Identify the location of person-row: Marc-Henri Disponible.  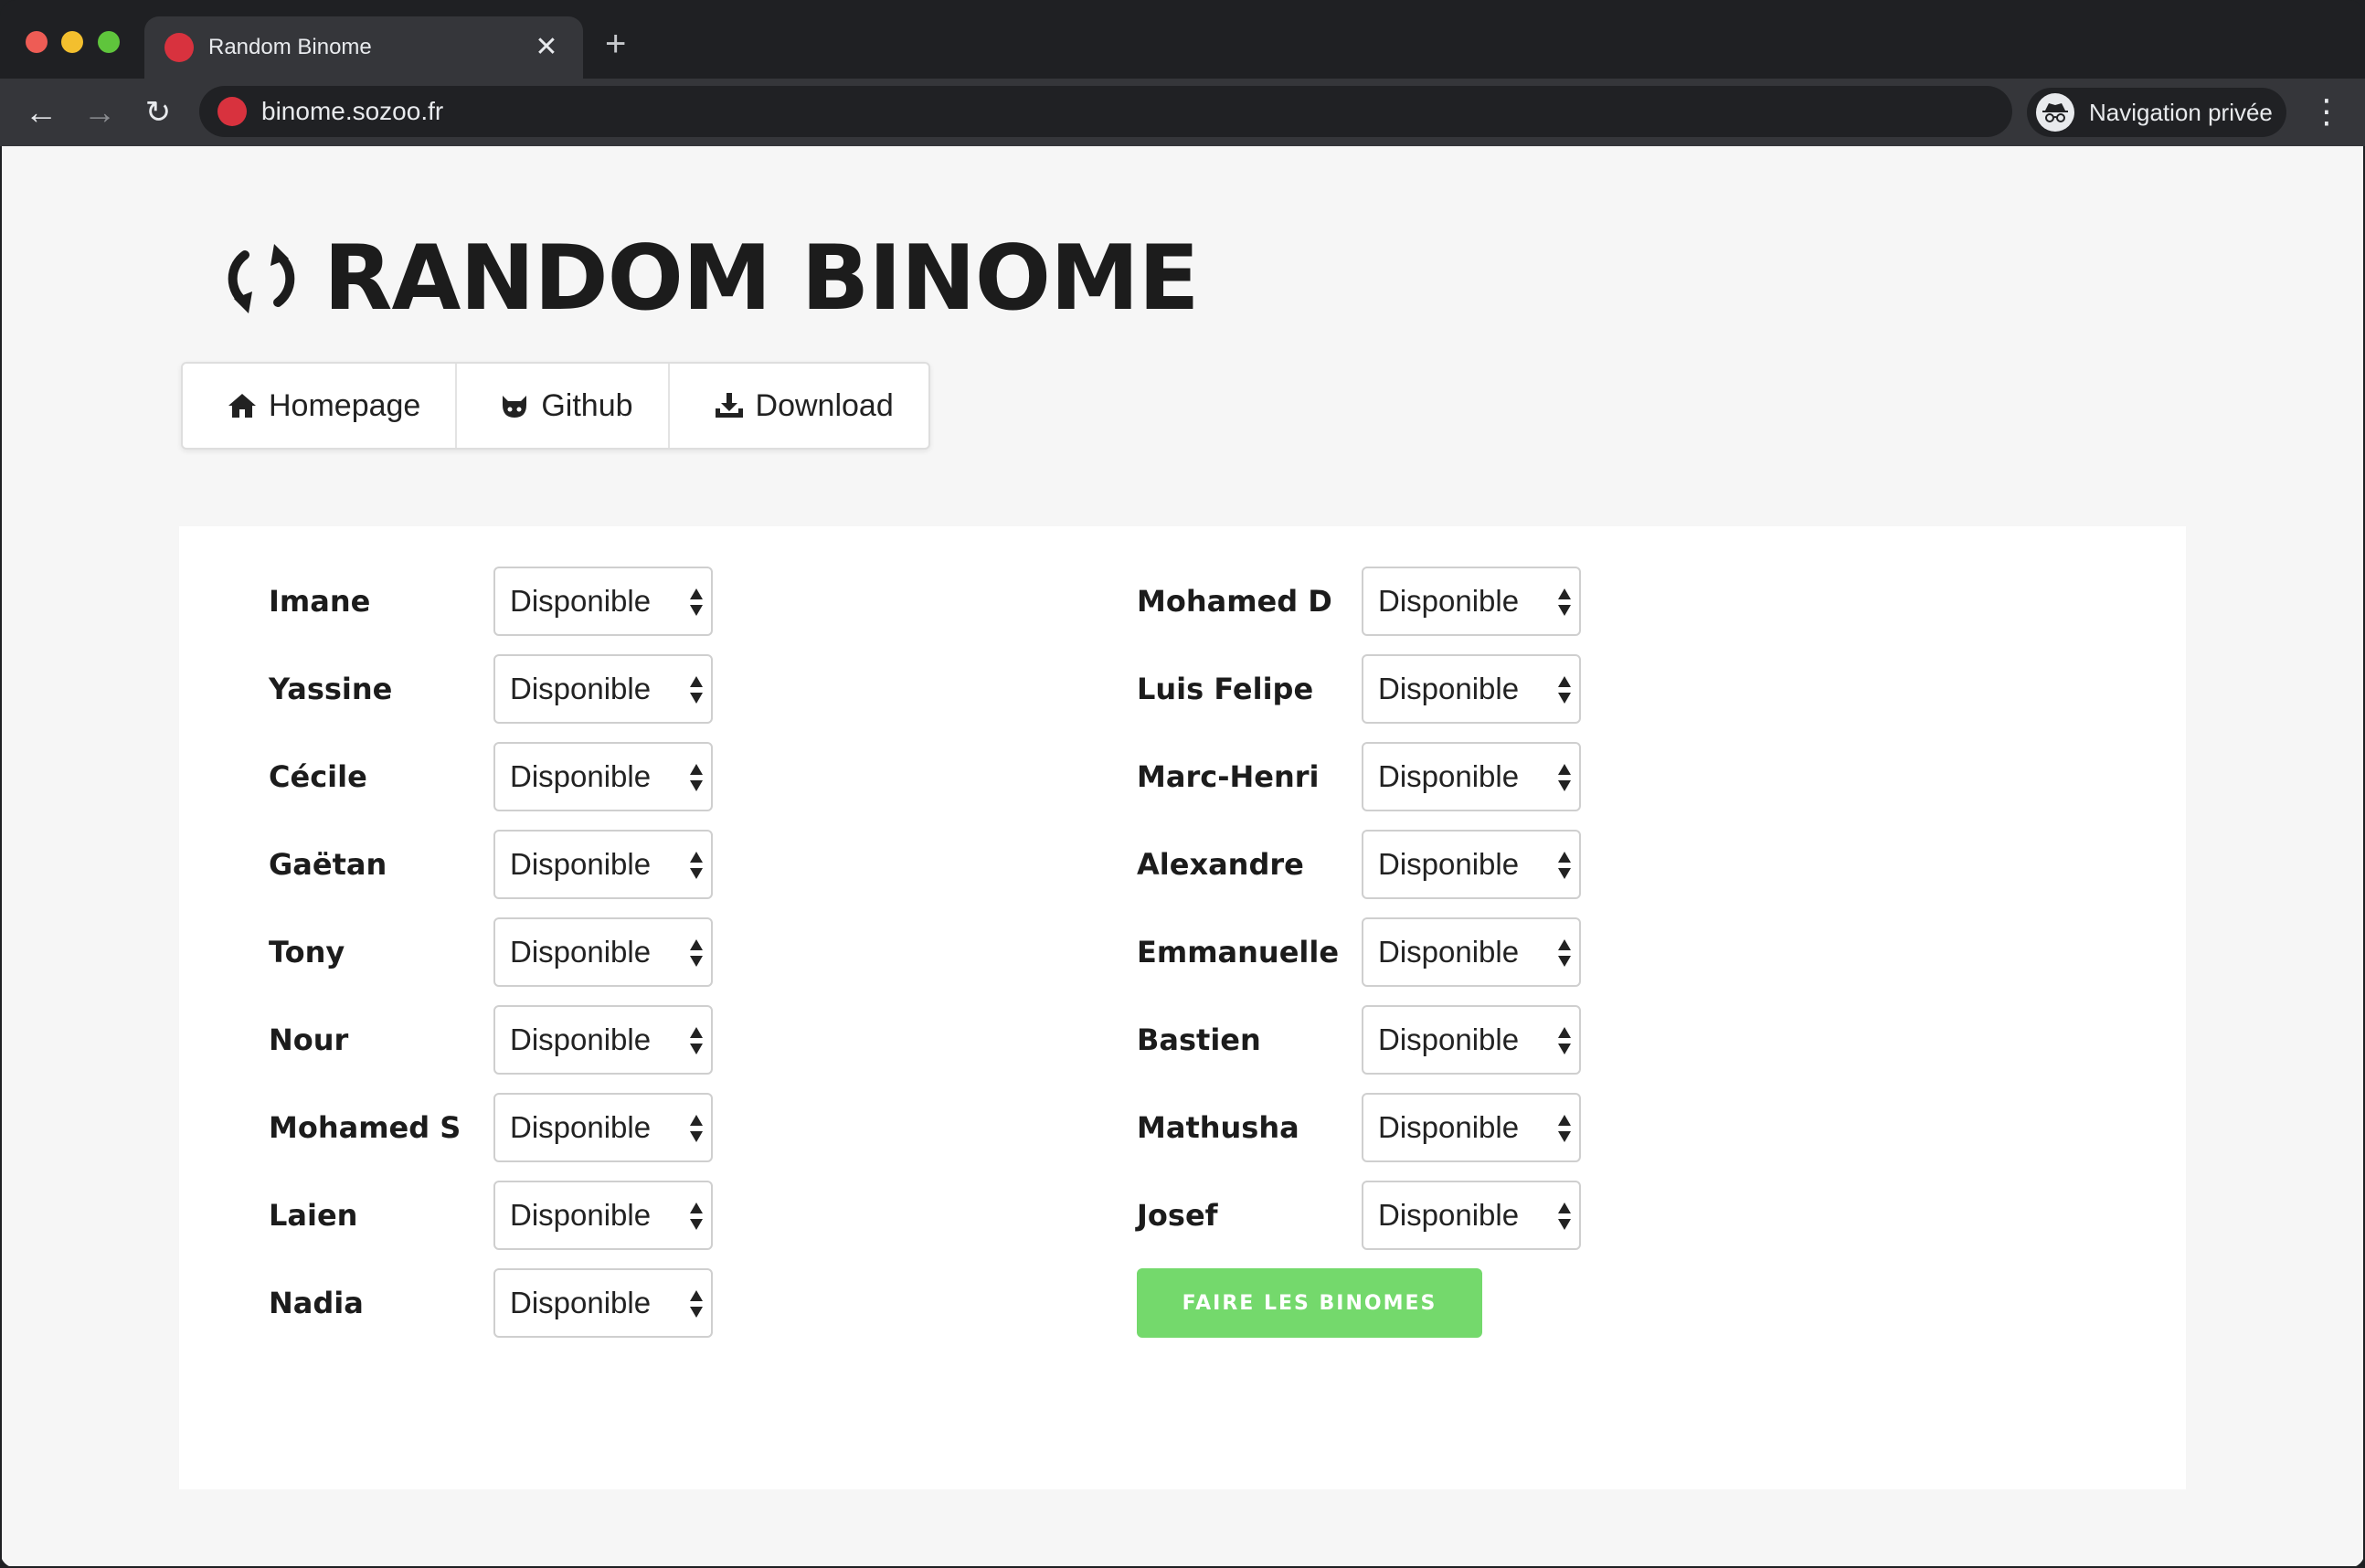
(1359, 776).